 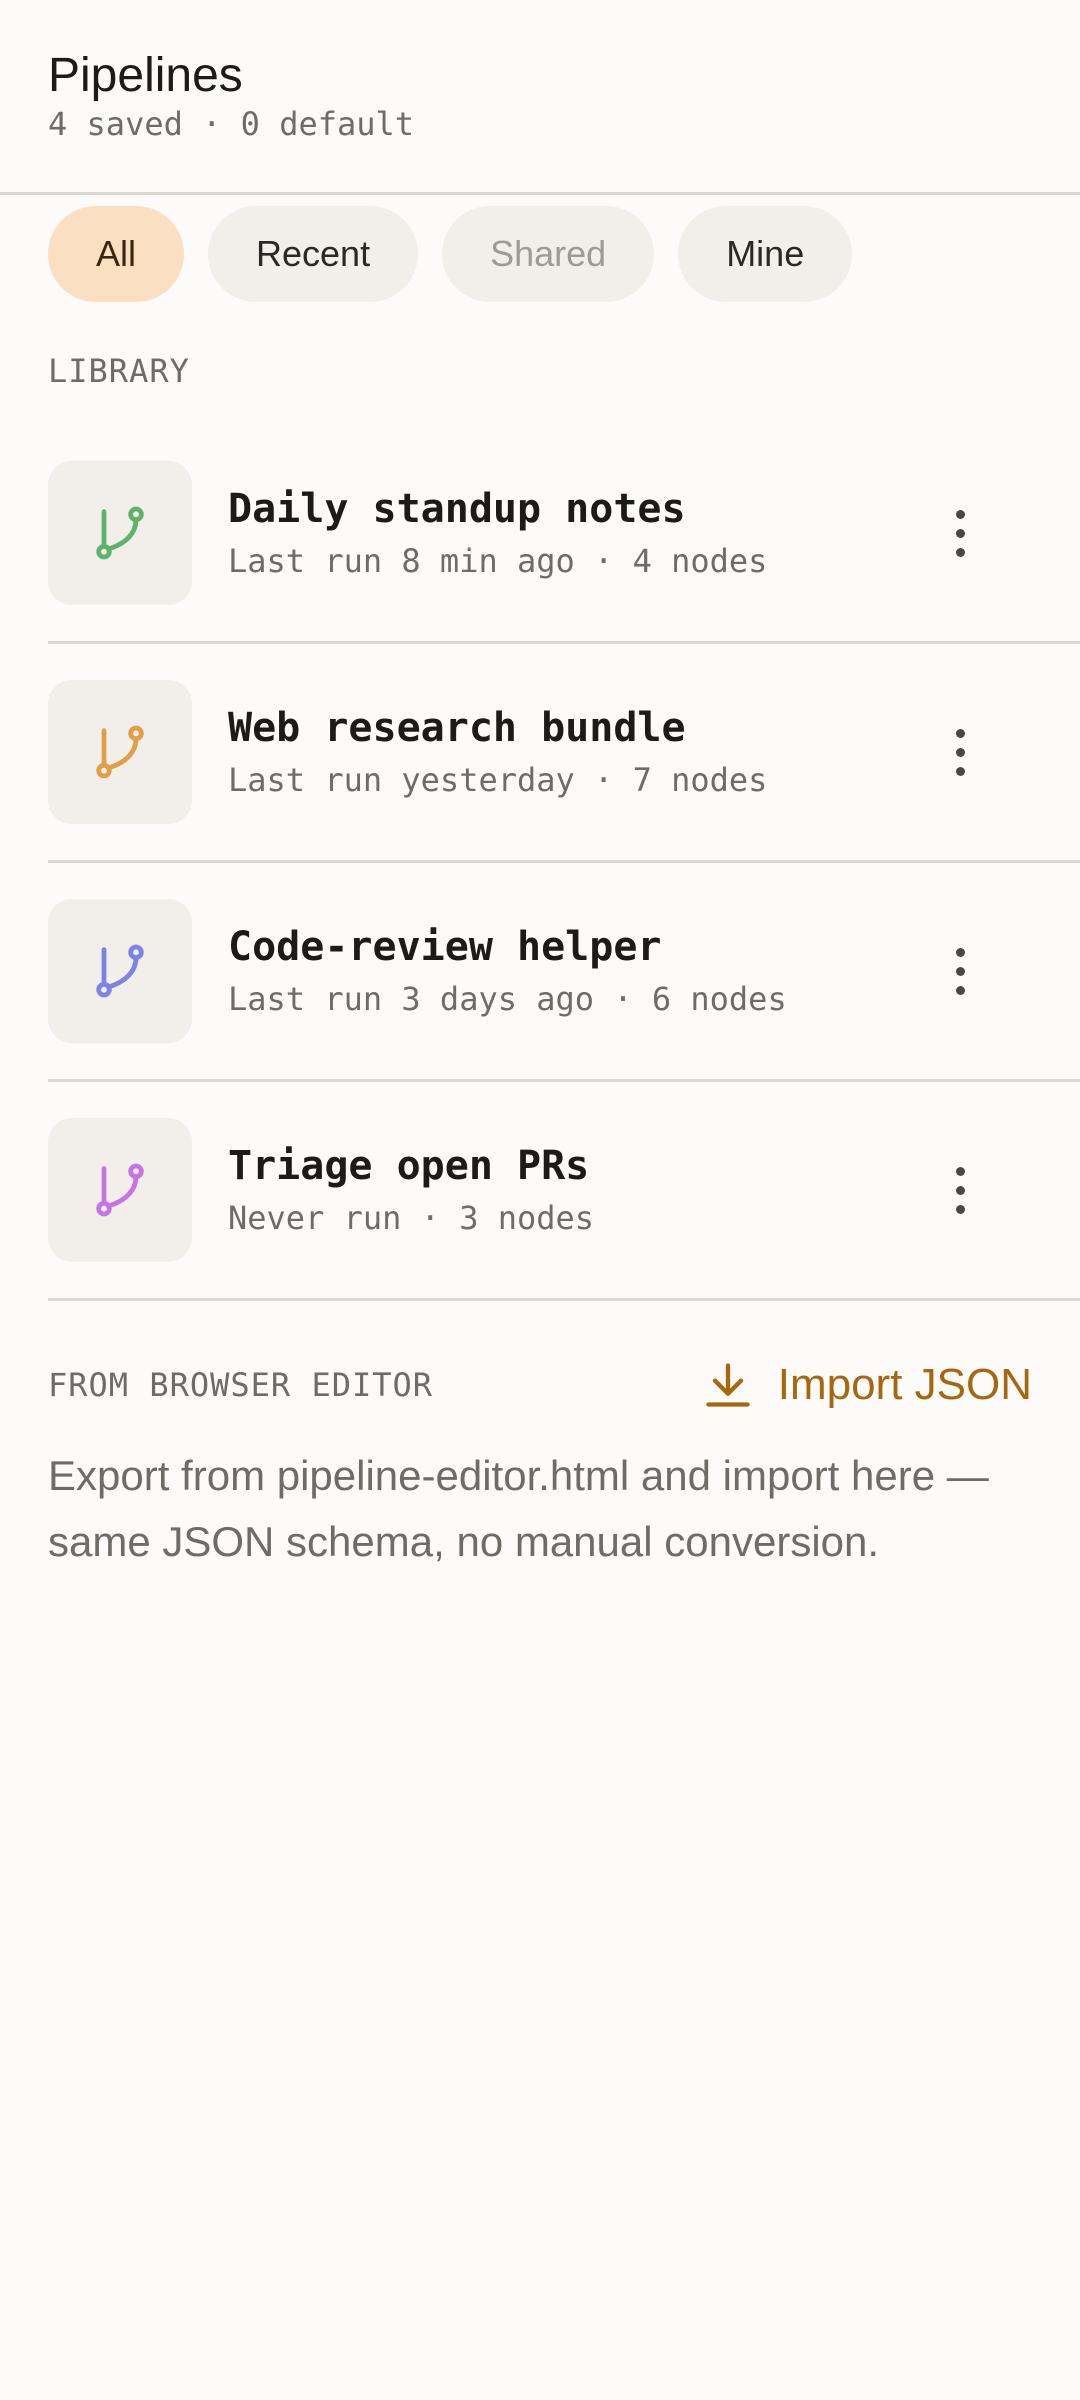 I want to click on filter-chip-mine: Mine, so click(x=765, y=254).